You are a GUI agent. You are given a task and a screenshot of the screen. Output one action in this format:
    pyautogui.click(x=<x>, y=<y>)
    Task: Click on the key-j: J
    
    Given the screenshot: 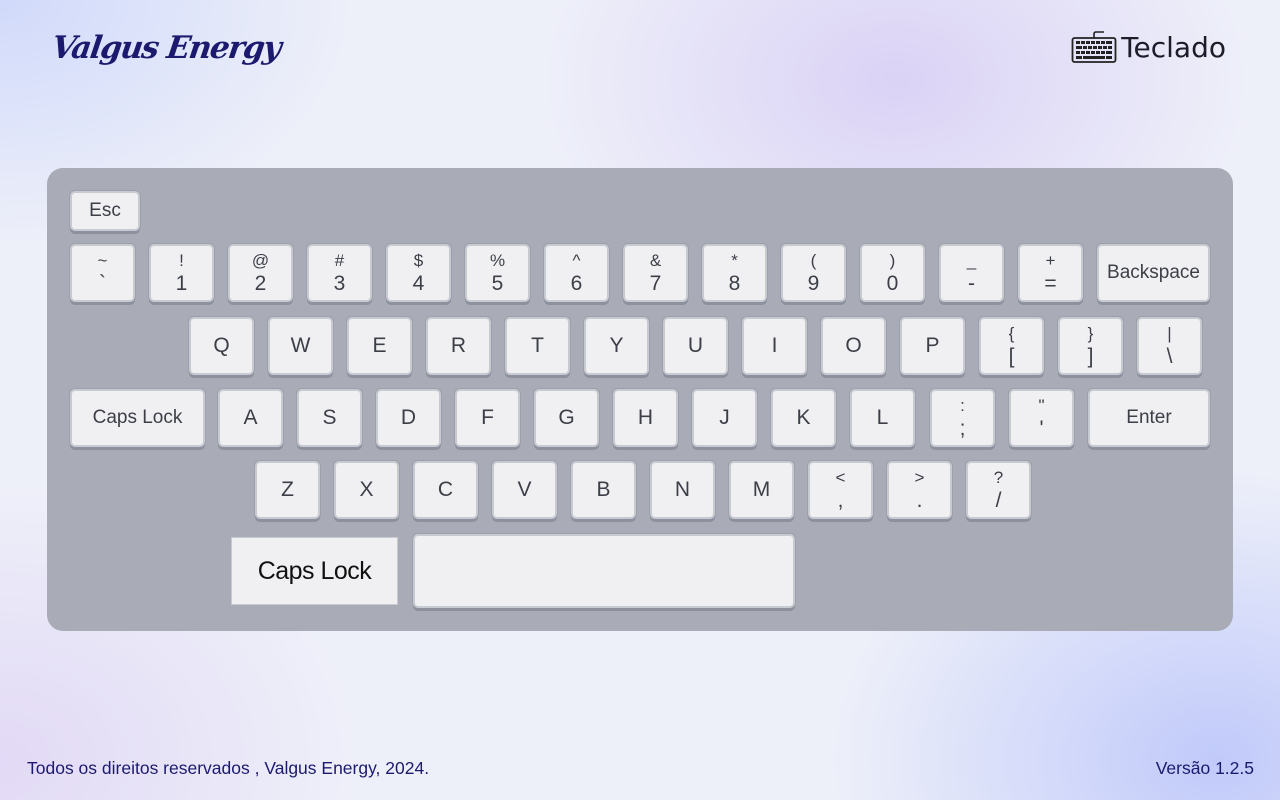 What is the action you would take?
    pyautogui.click(x=724, y=418)
    